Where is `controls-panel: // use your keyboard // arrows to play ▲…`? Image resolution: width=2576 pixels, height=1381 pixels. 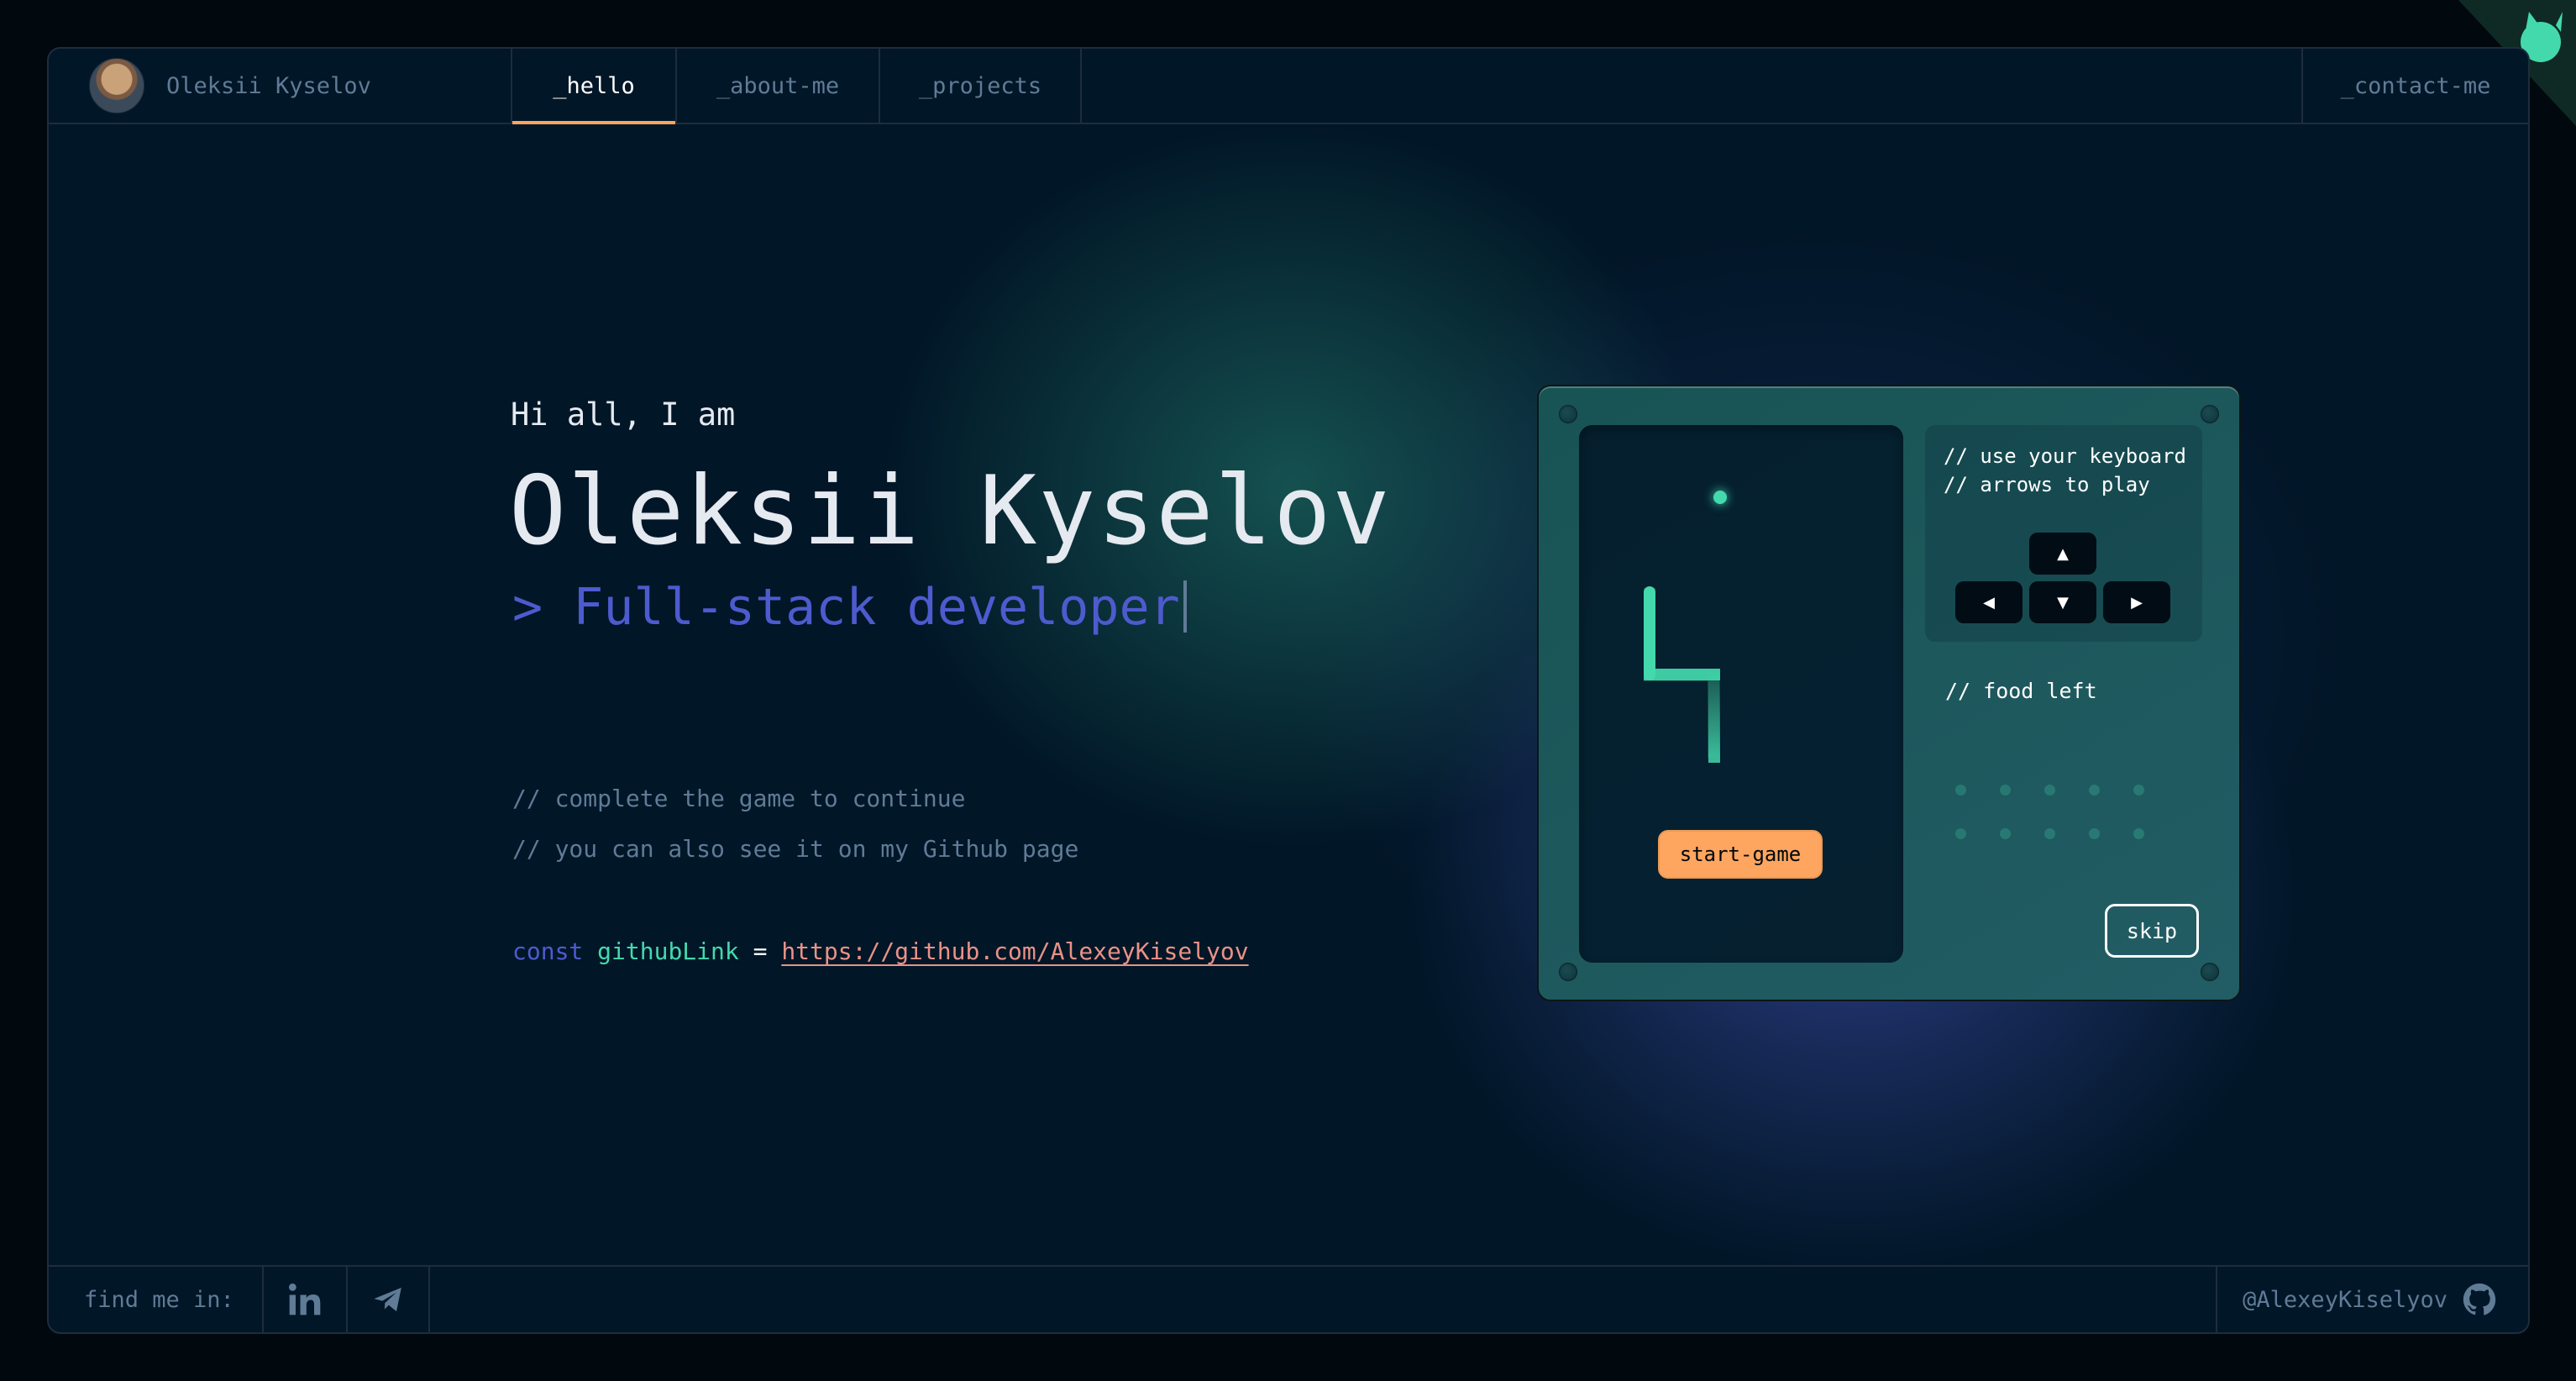
controls-panel: // use your keyboard // arrows to play ▲… is located at coordinates (2063, 533).